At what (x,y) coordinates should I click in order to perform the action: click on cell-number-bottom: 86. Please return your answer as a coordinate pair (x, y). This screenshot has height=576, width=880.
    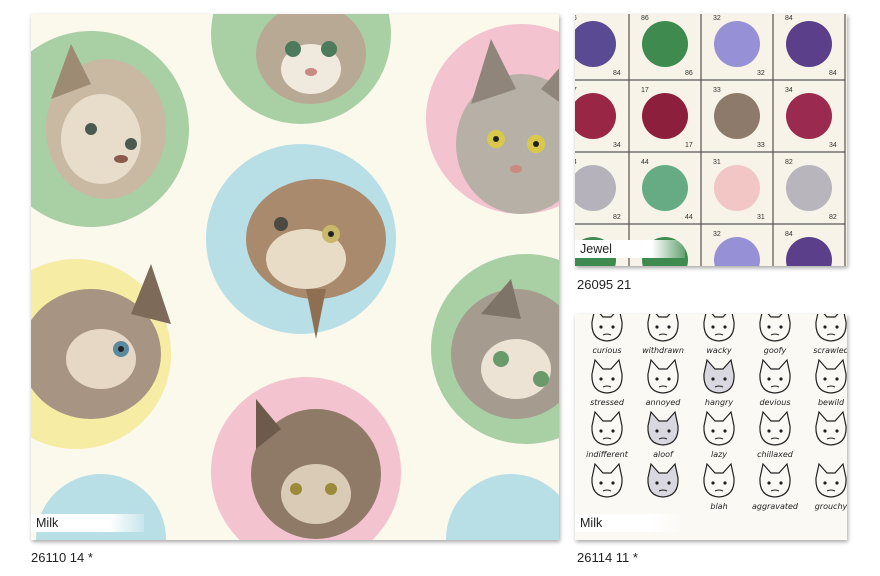
    Looking at the image, I should click on (689, 73).